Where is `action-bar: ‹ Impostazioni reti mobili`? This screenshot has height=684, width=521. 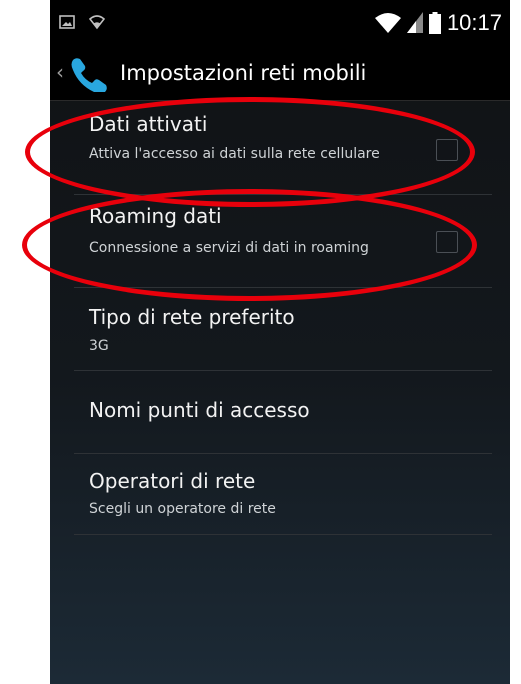
action-bar: ‹ Impostazioni reti mobili is located at coordinates (280, 73).